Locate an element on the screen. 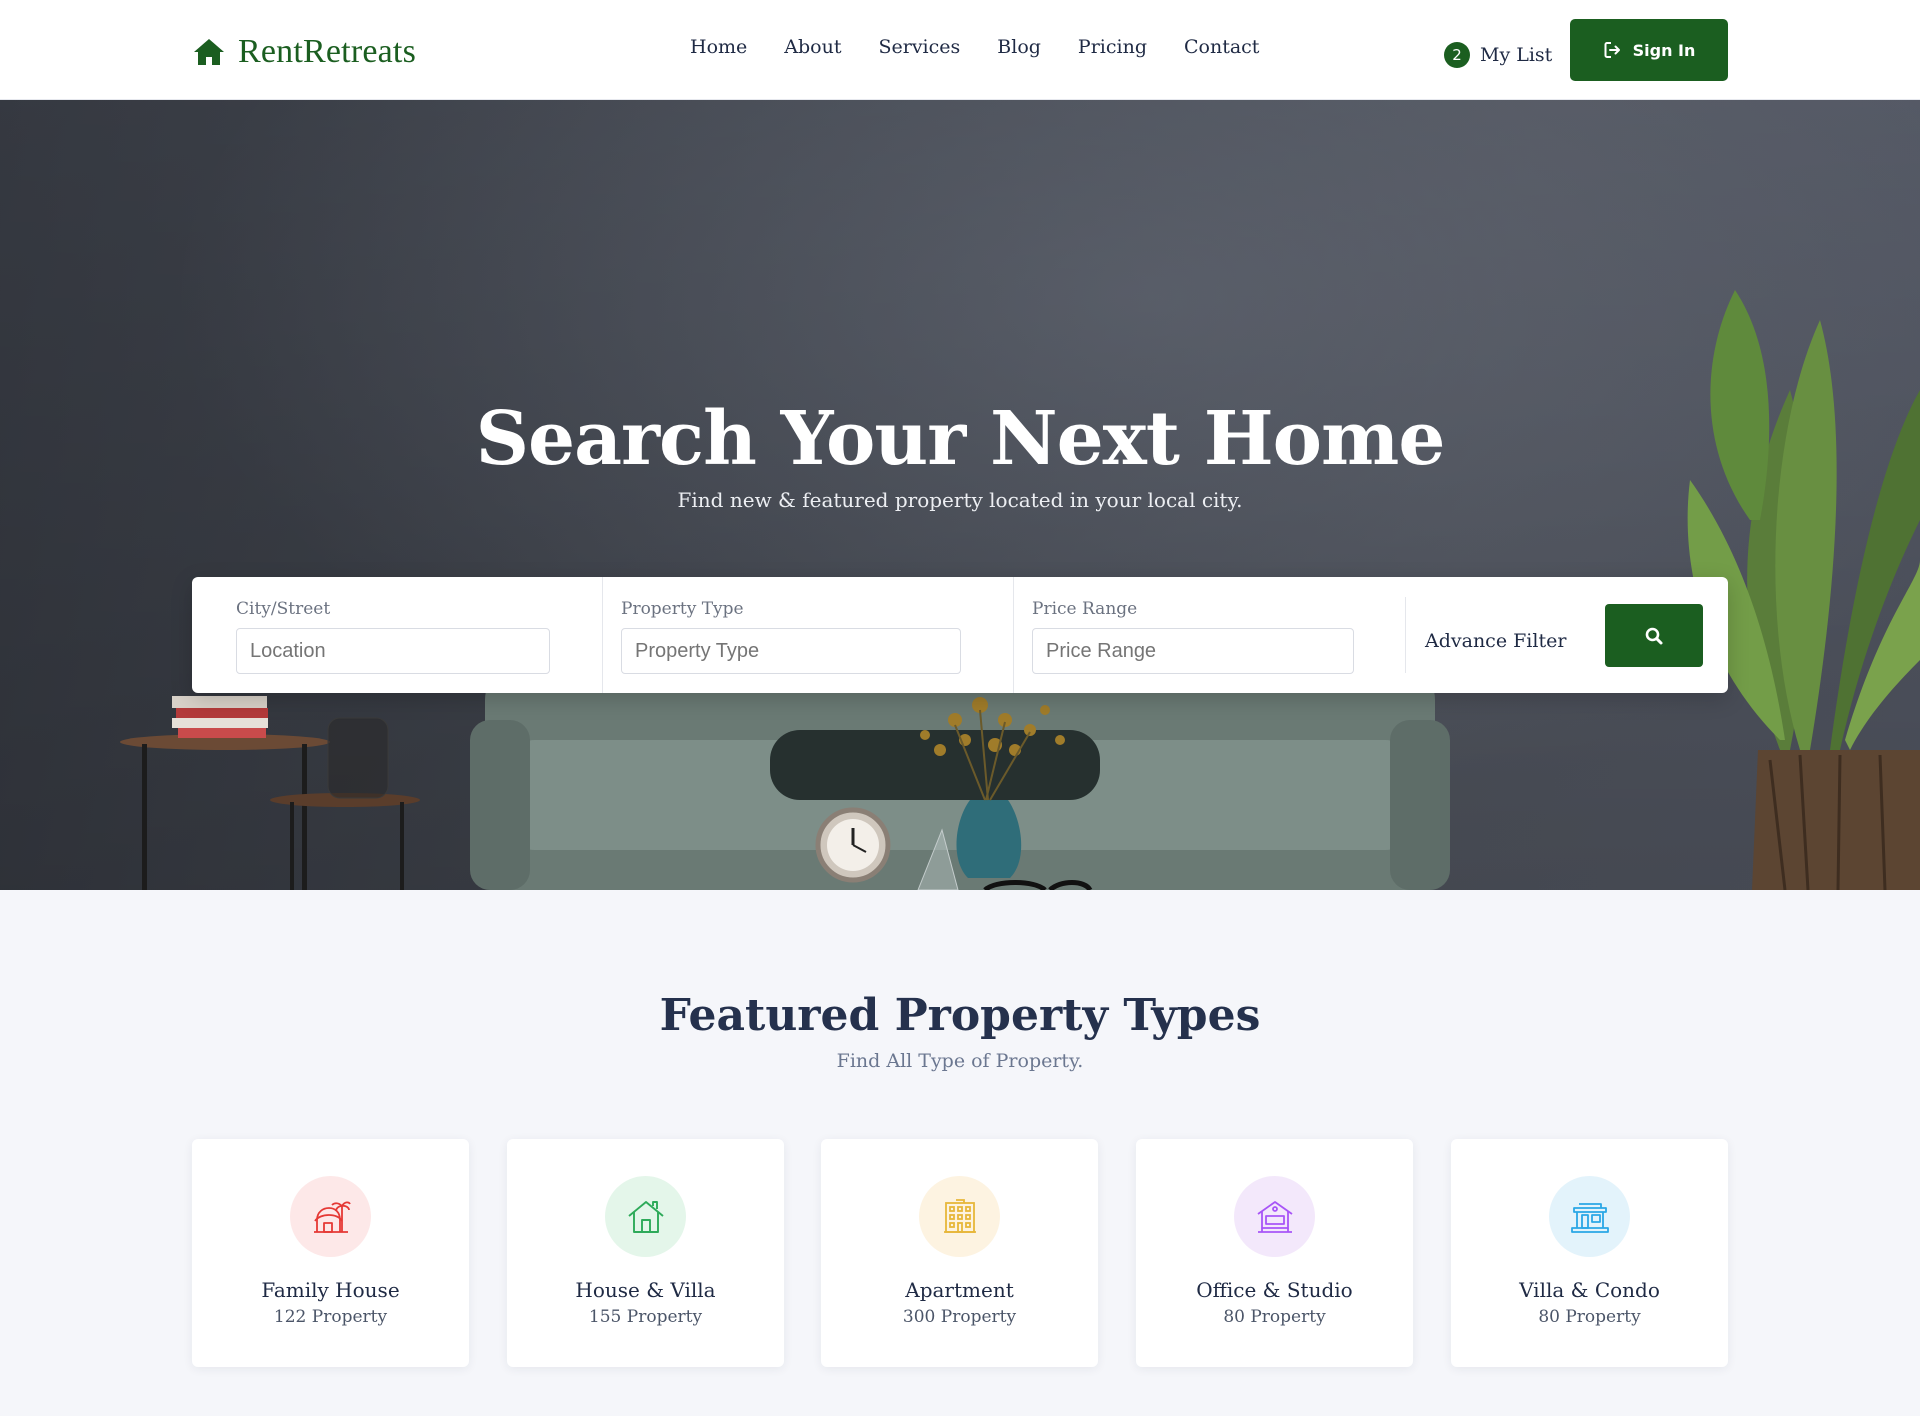 This screenshot has width=1920, height=1416. villa-condo-icon is located at coordinates (1589, 1217).